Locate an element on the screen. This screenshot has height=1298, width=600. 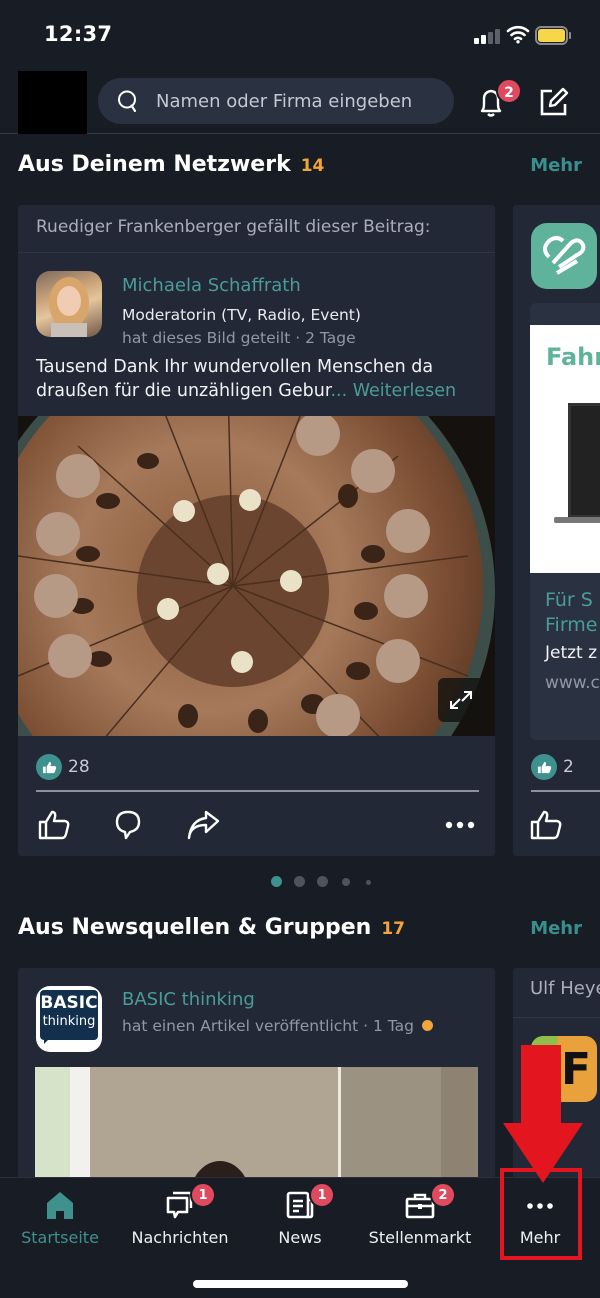
author-headline: Moderatorin (TV, Radio, Event) is located at coordinates (241, 315).